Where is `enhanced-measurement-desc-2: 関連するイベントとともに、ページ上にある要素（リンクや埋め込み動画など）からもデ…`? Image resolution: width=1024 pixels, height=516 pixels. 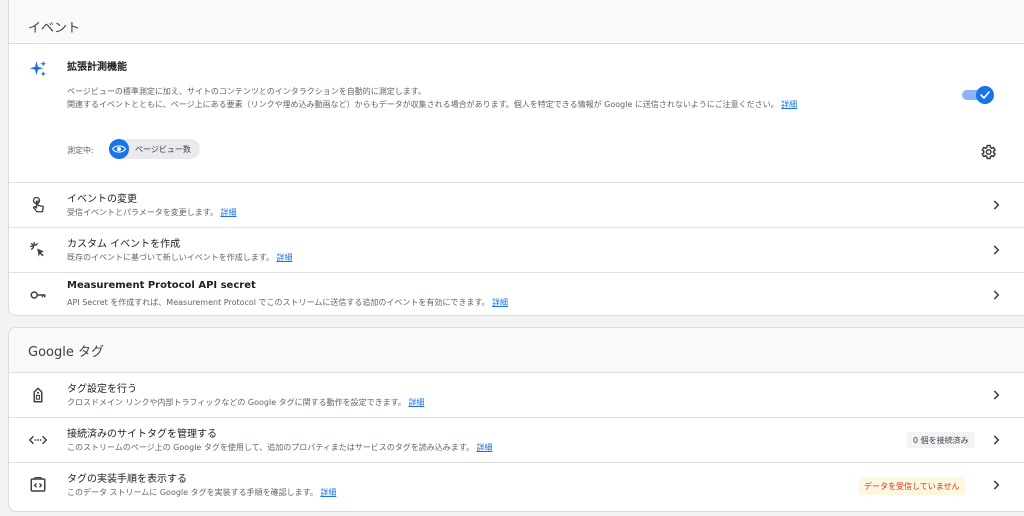
enhanced-measurement-desc-2: 関連するイベントとともに、ページ上にある要素（リンクや埋め込み動画など）からもデ… is located at coordinates (432, 104).